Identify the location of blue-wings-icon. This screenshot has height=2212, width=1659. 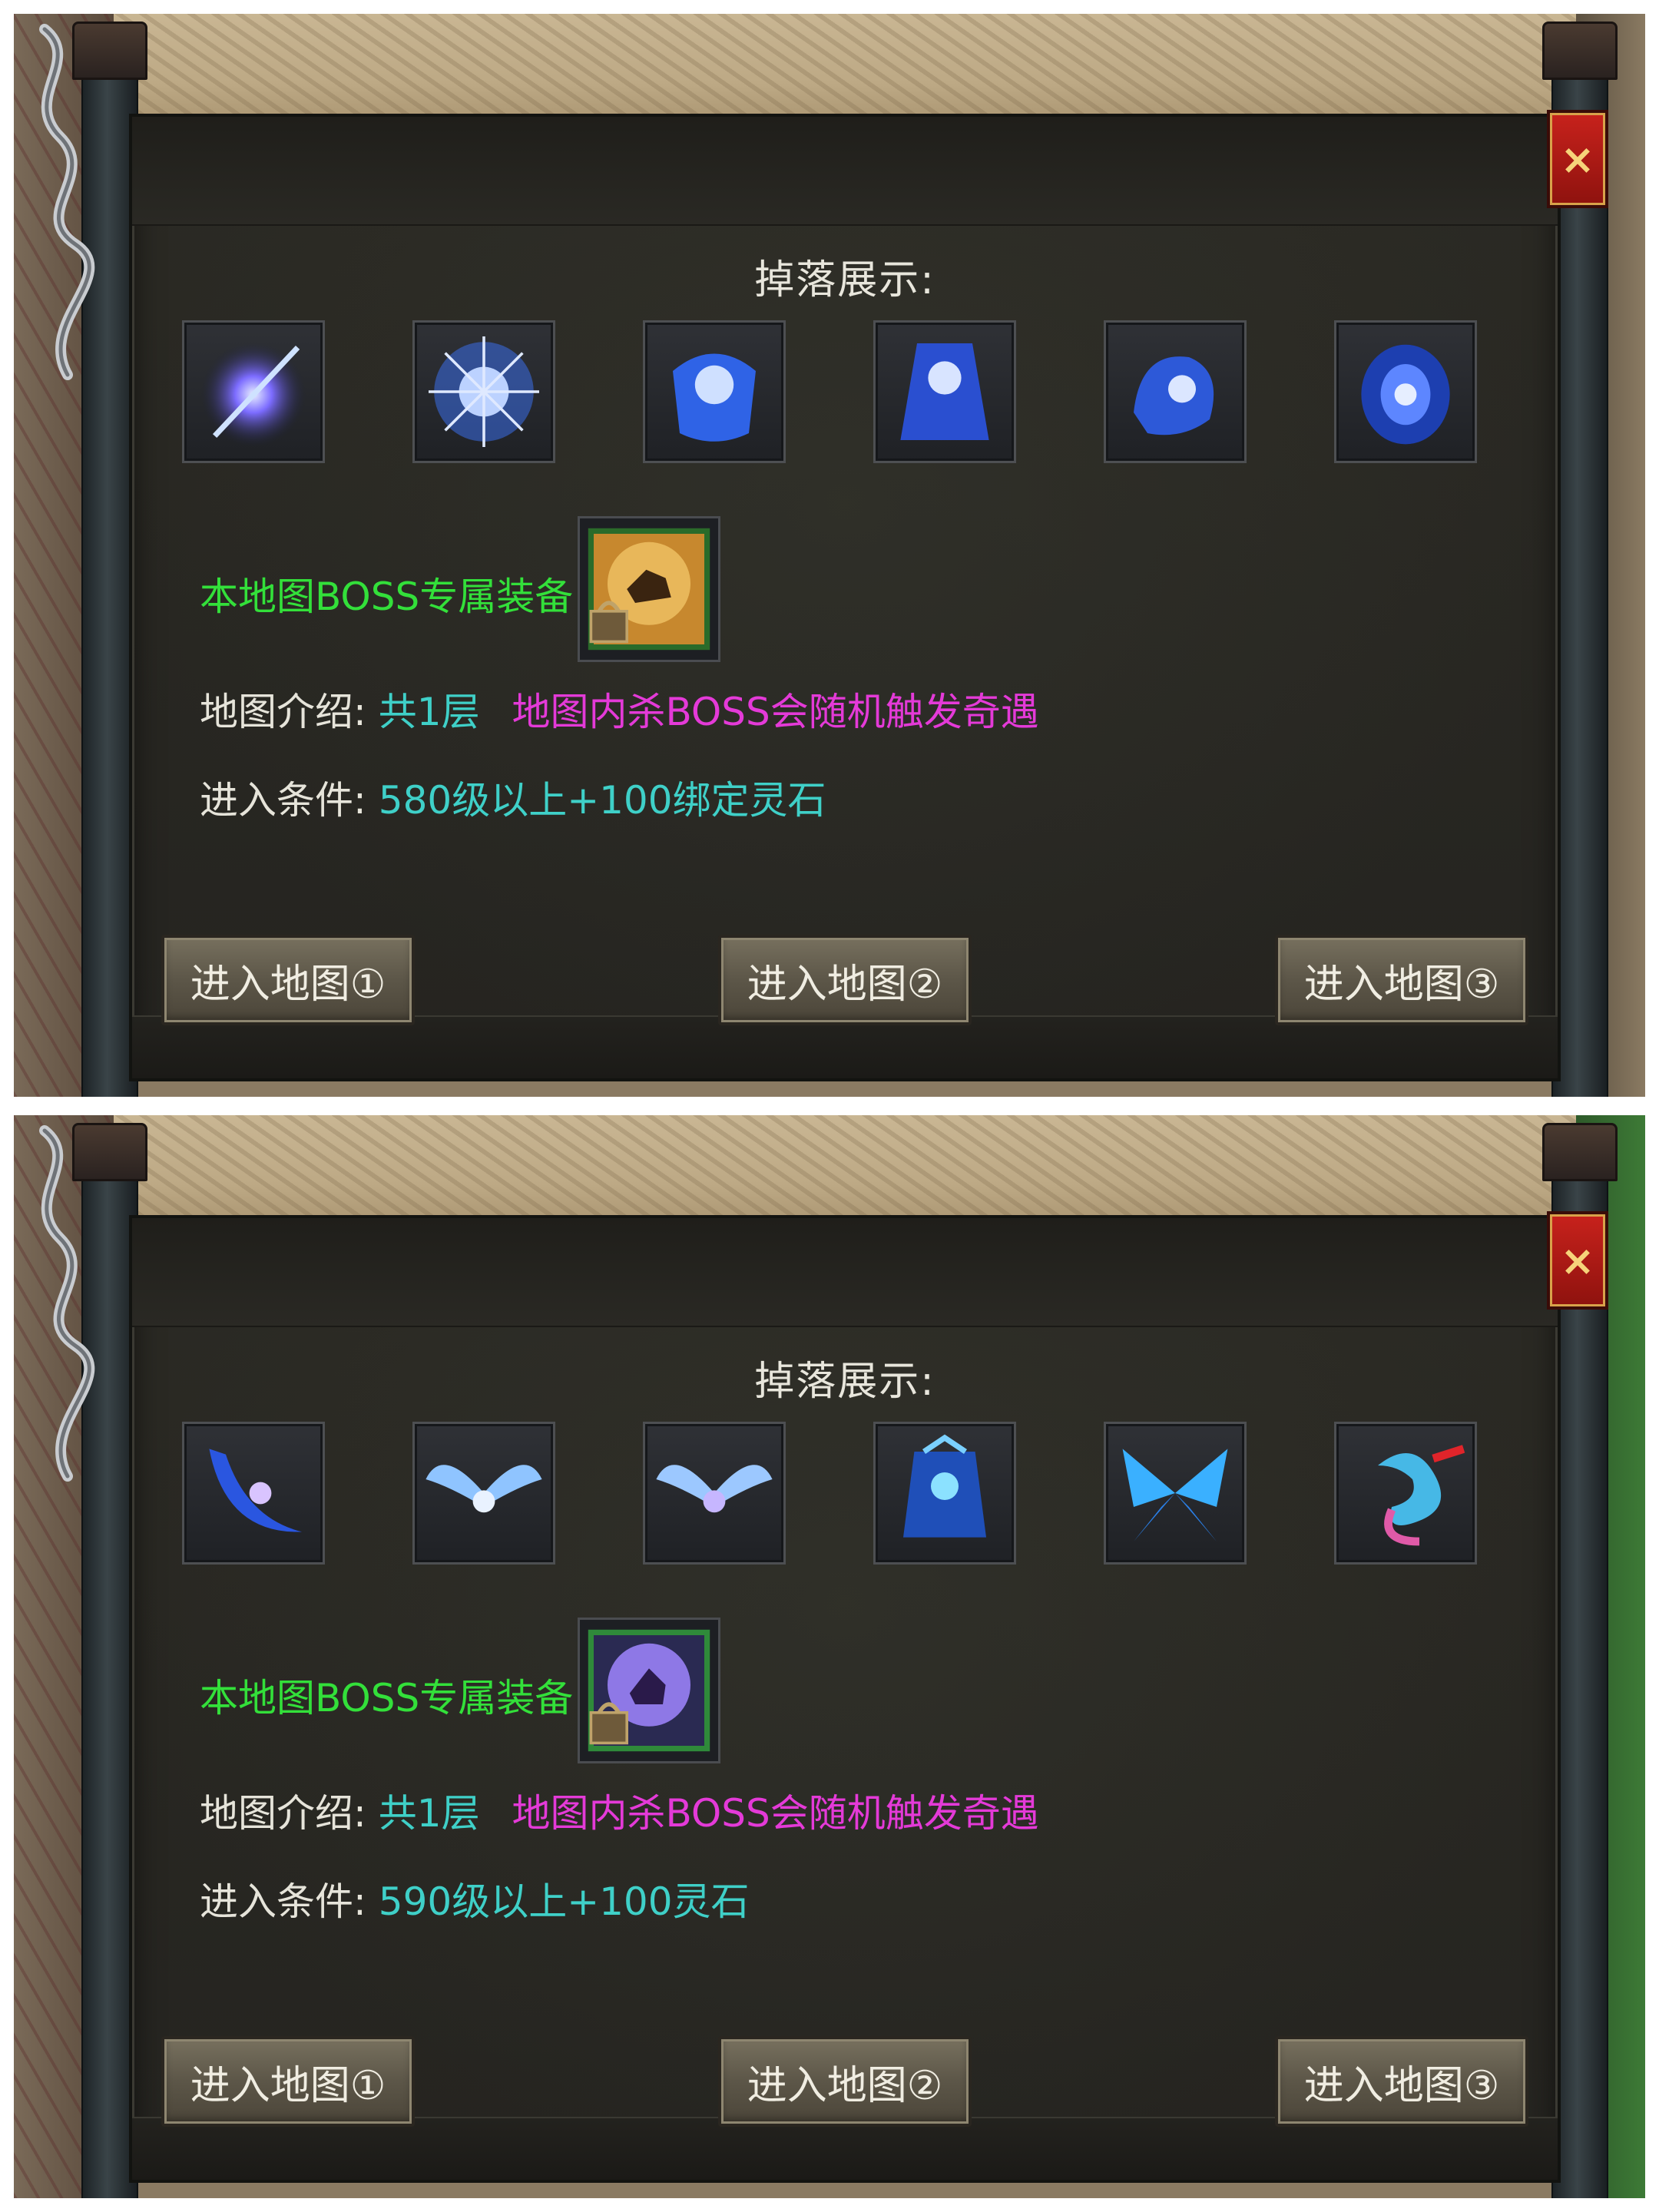
(483, 1493).